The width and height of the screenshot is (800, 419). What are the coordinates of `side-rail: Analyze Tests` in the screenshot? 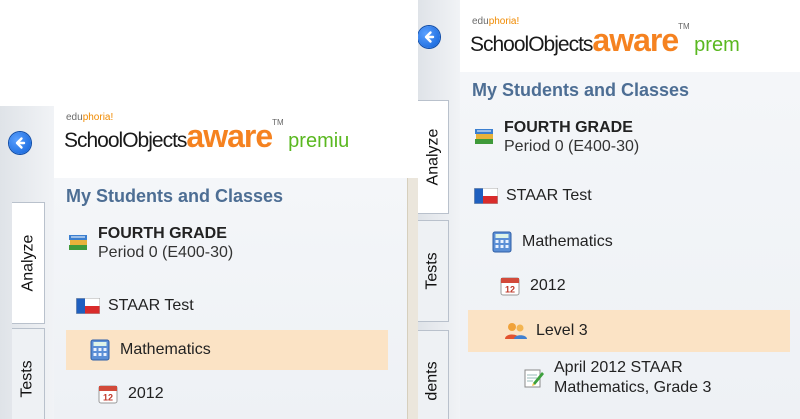 It's located at (27, 262).